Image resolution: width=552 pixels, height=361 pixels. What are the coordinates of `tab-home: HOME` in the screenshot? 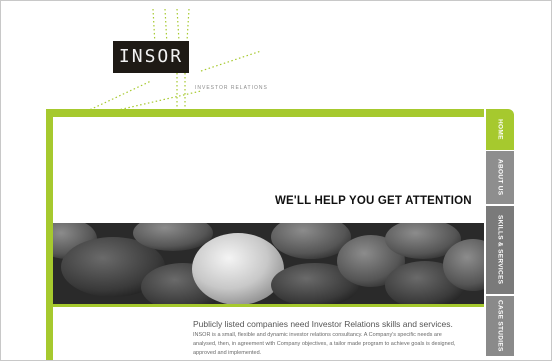 It's located at (500, 129).